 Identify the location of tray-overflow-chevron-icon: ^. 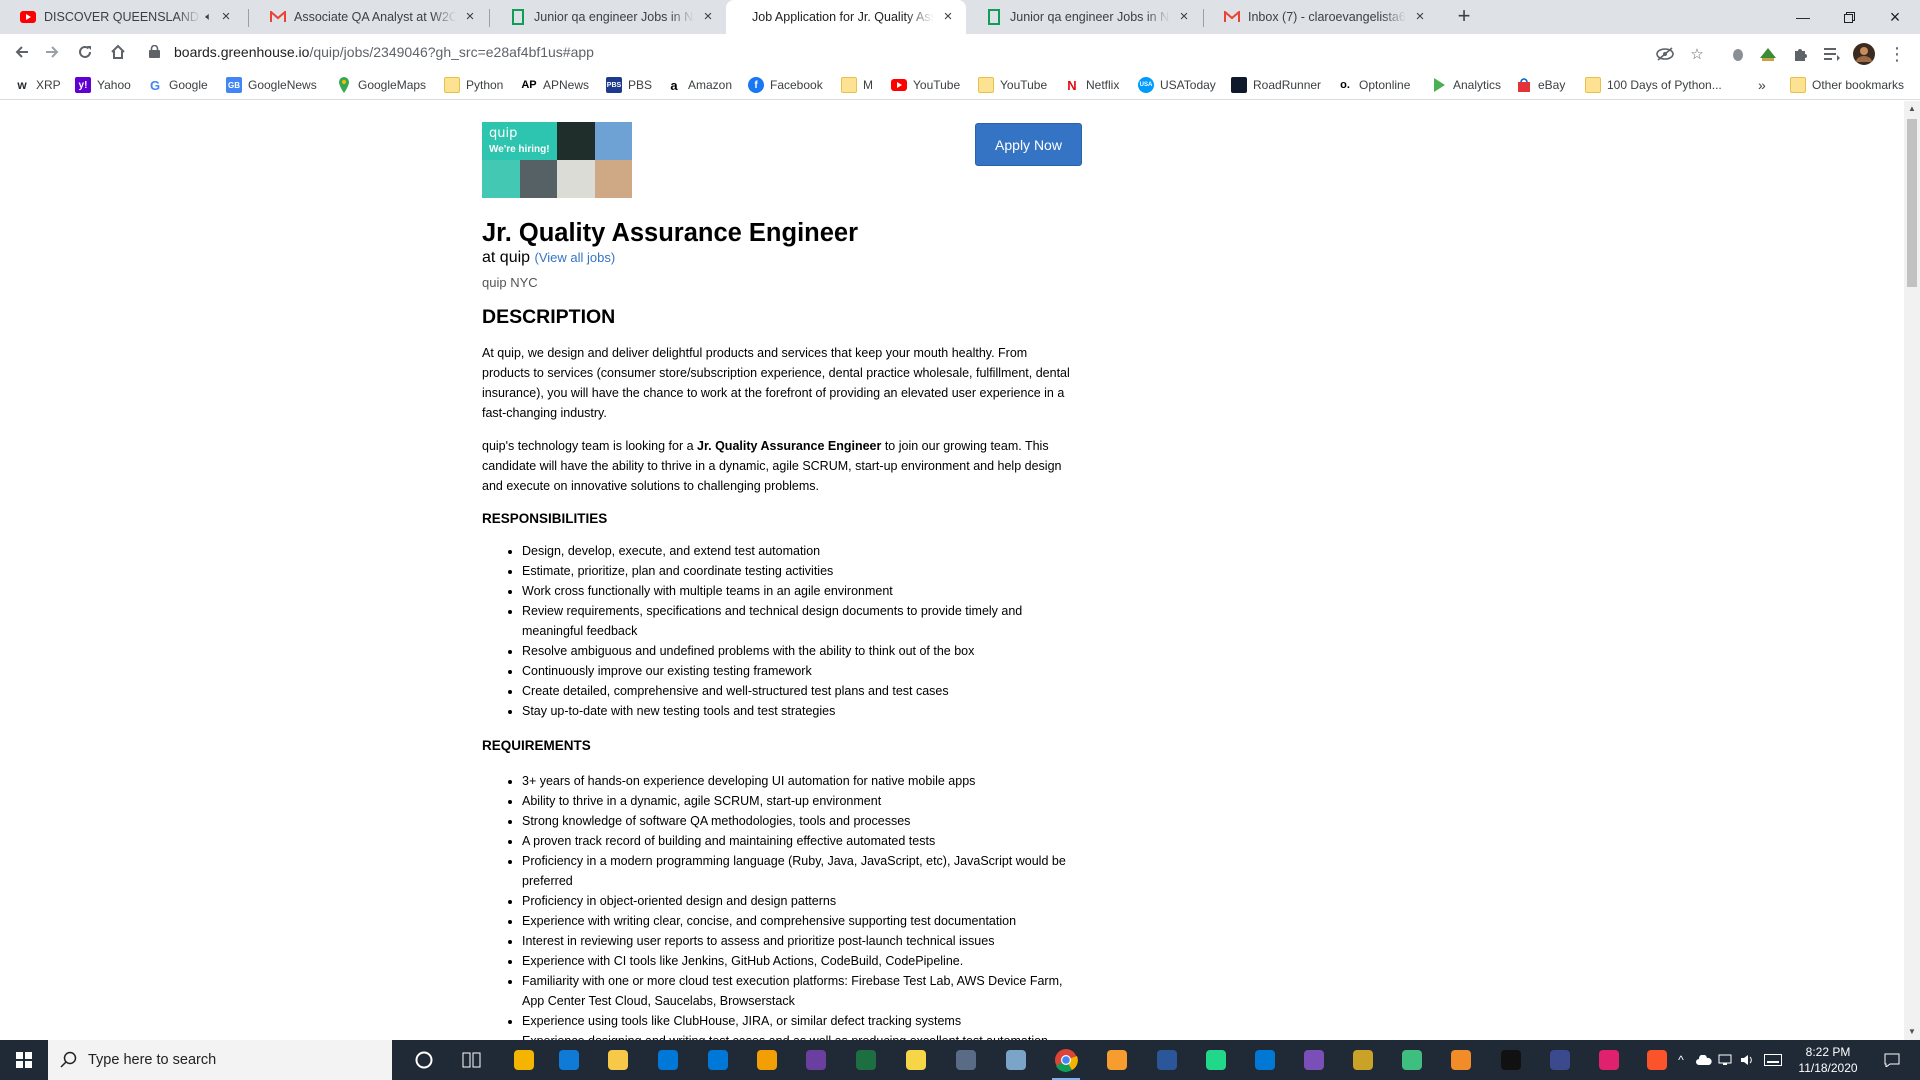
(1681, 1060).